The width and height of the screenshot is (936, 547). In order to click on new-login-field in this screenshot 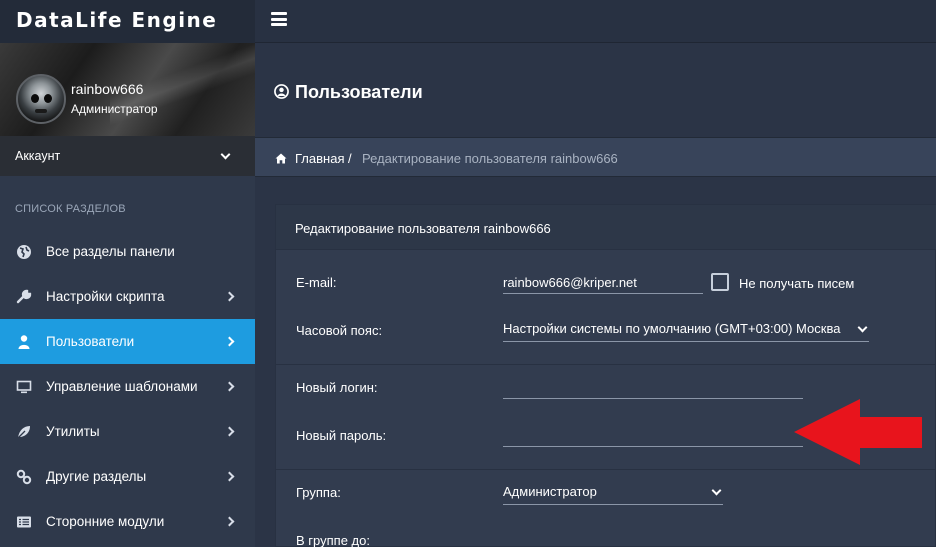, I will do `click(653, 388)`.